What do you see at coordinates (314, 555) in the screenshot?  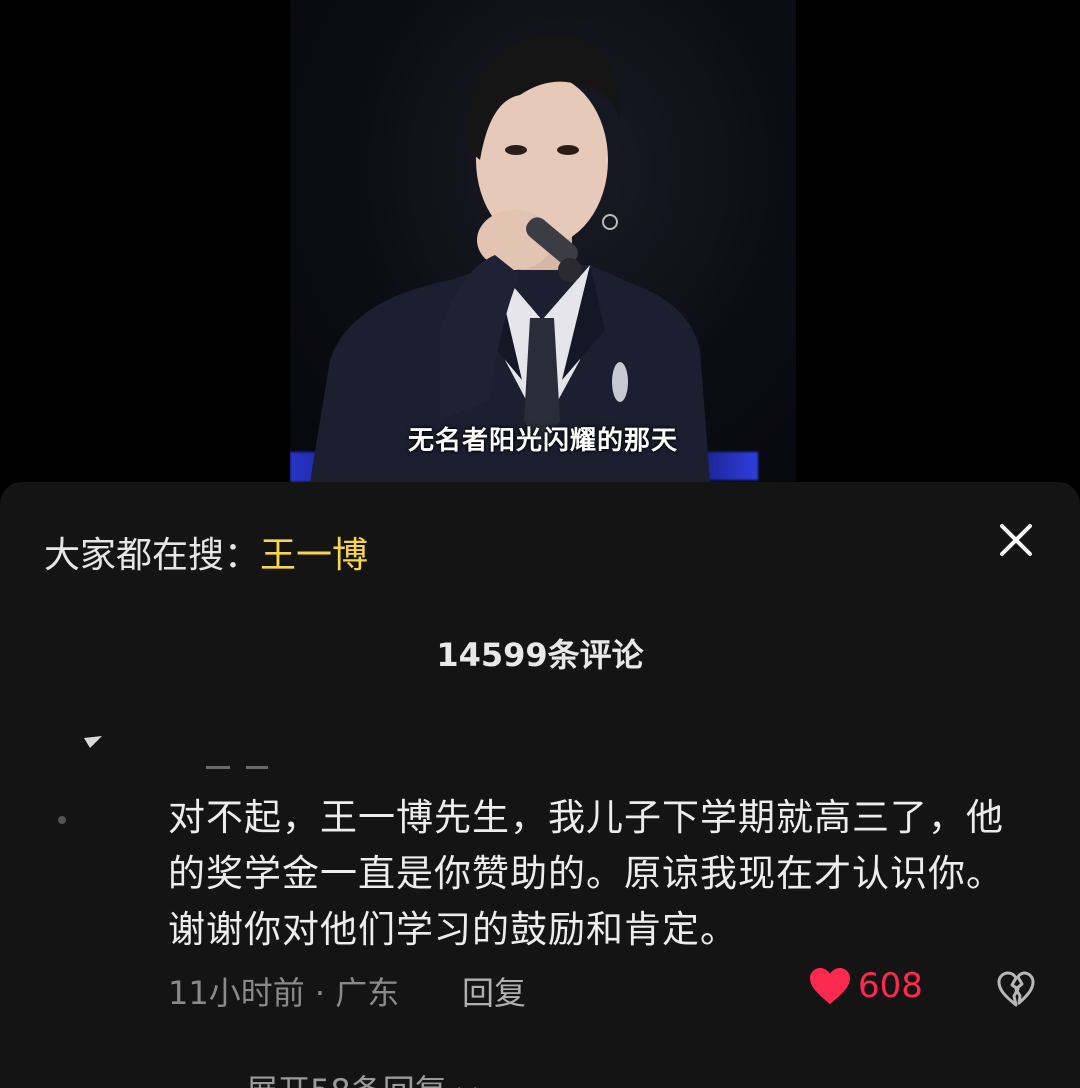 I see `trending-search-term: 王一博` at bounding box center [314, 555].